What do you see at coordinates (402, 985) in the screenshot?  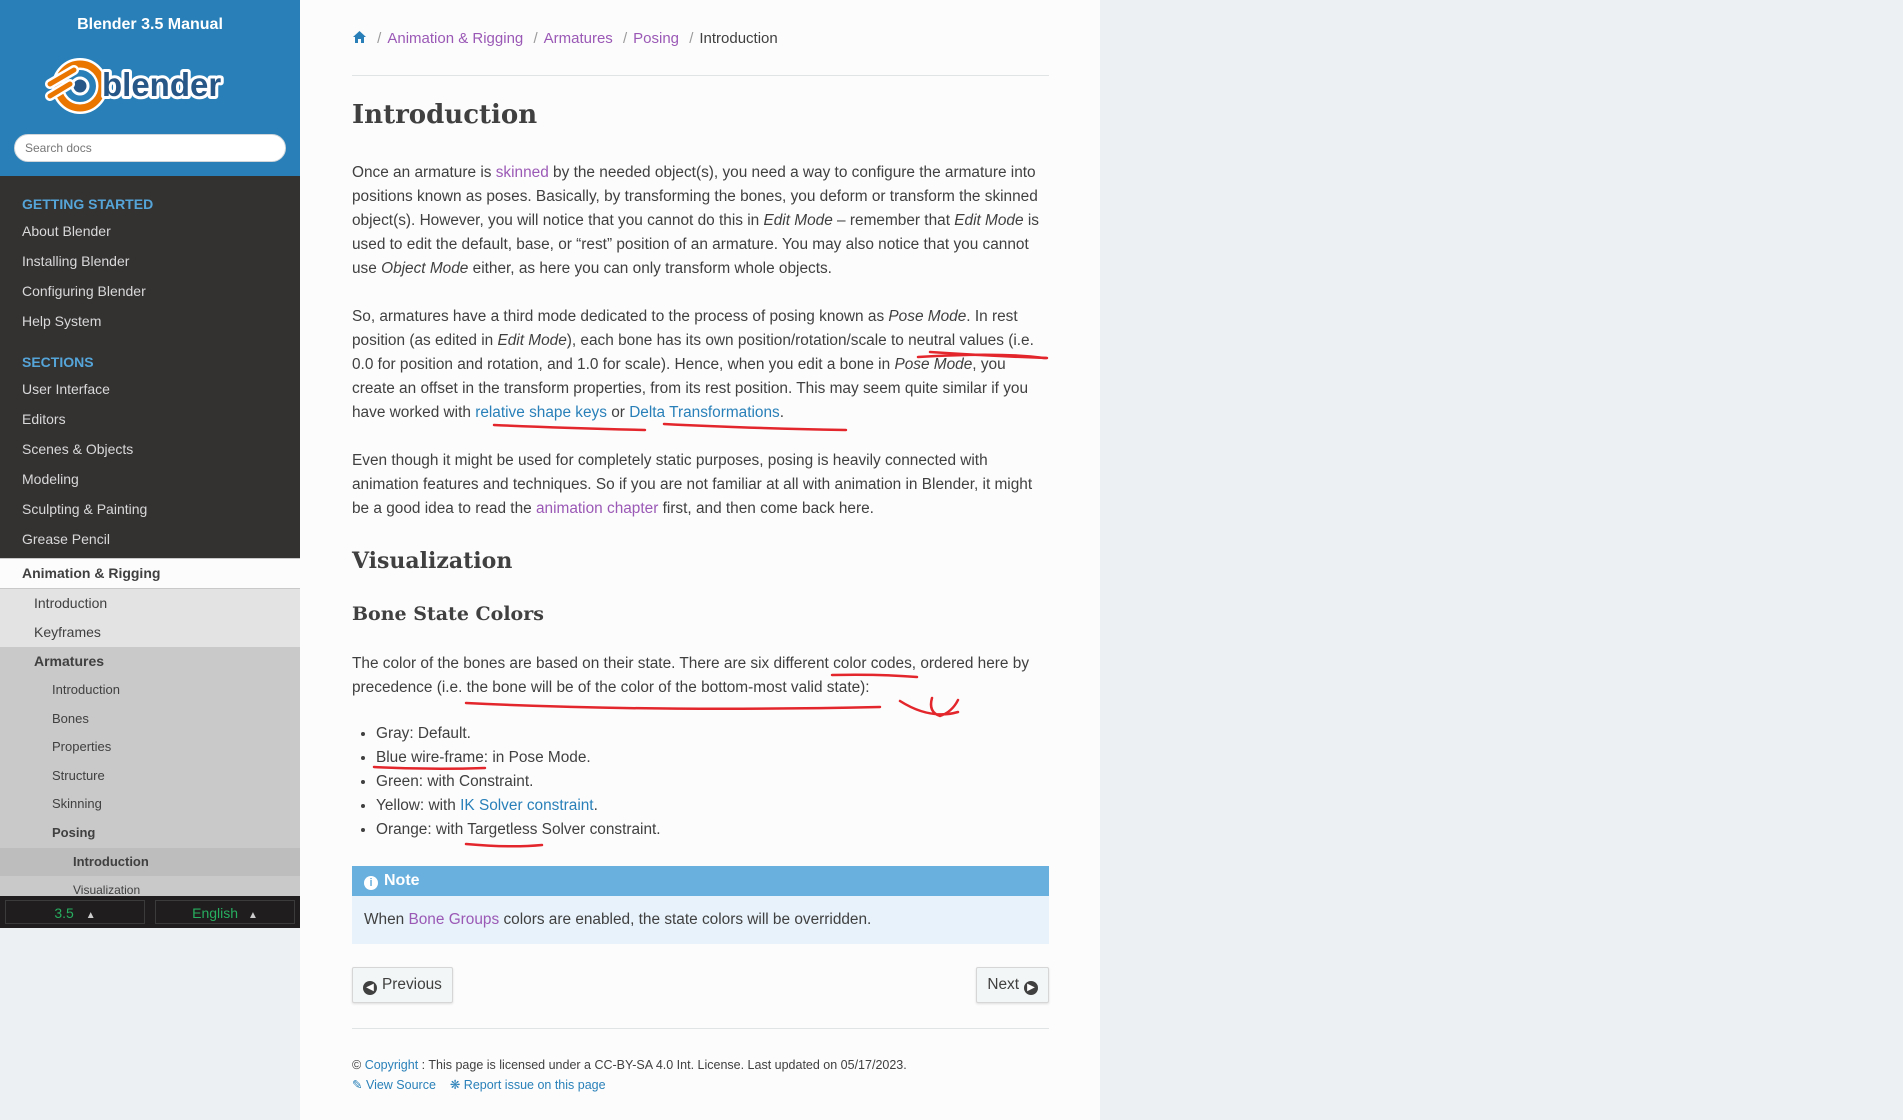 I see `previous-button: ◀ Previous` at bounding box center [402, 985].